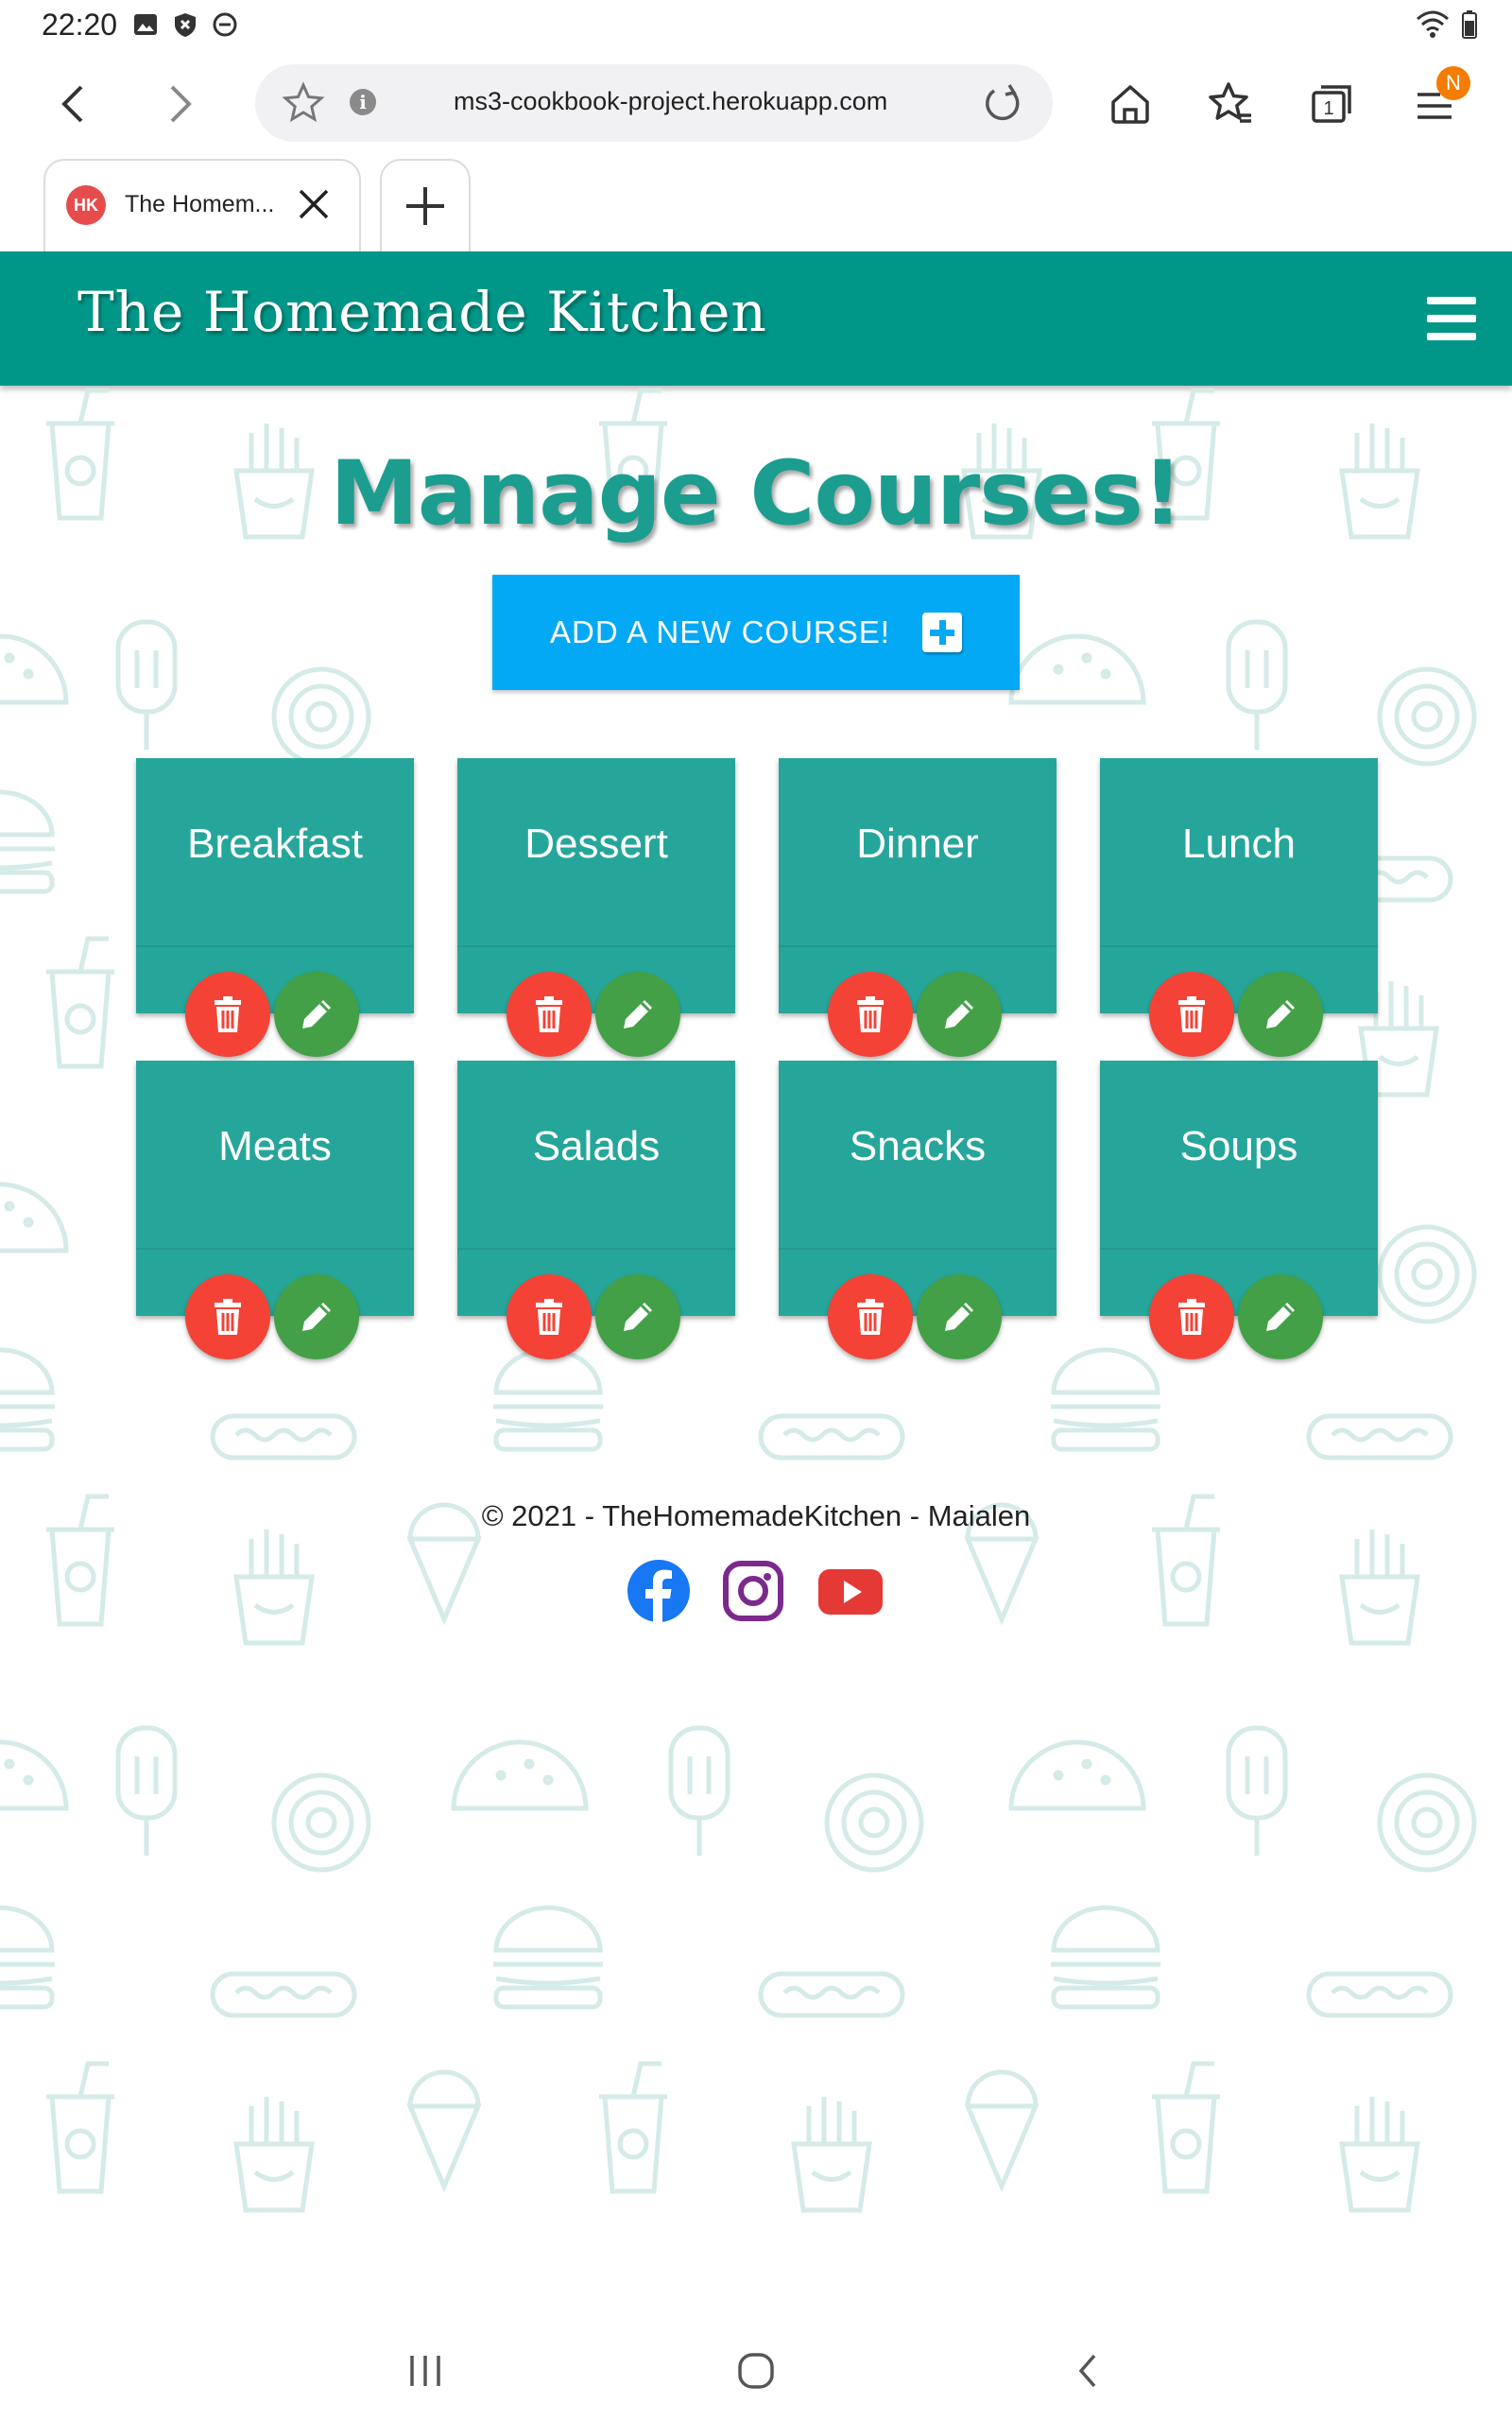 Image resolution: width=1512 pixels, height=2420 pixels. I want to click on browser-toolbar: i ms3-cookbook-project.herokuapp.com 1 N, so click(756, 104).